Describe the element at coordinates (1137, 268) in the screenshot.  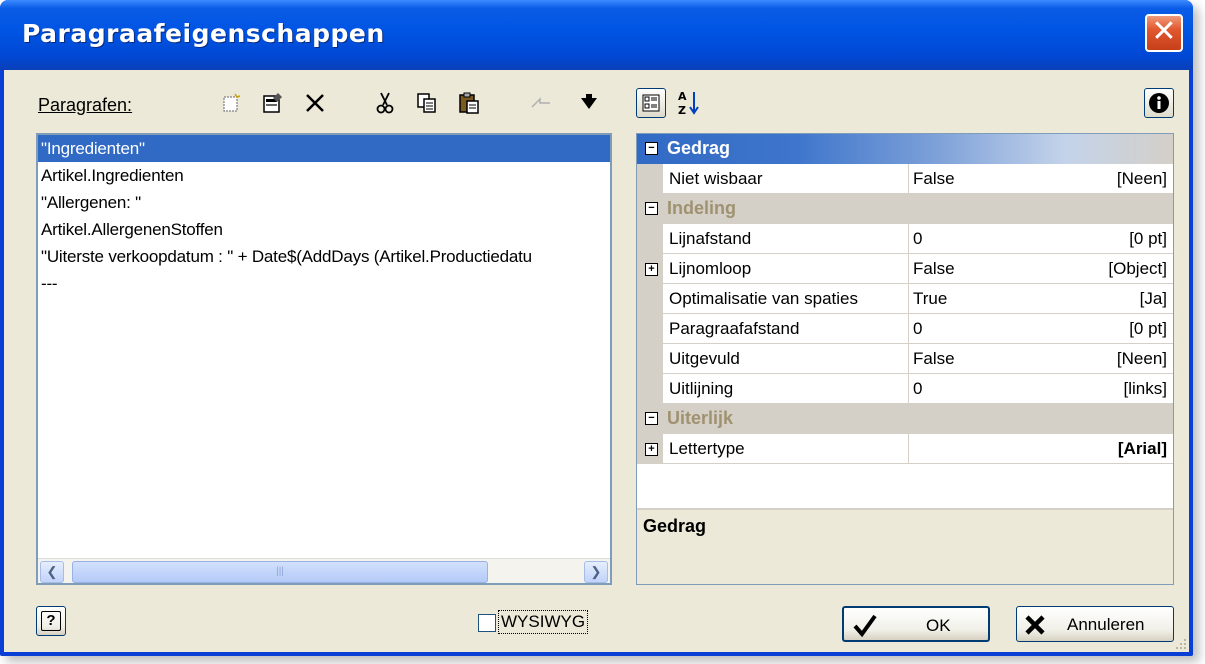
I see `property-display-value: [Object]` at that location.